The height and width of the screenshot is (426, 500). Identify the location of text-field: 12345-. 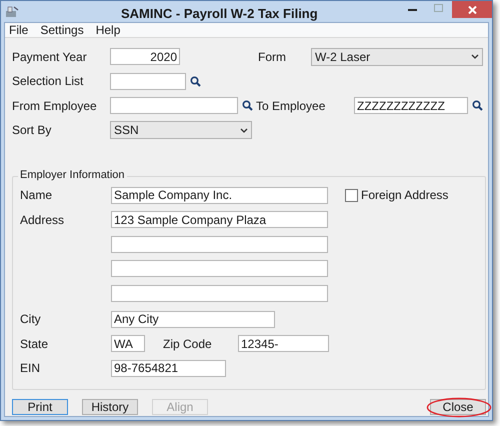
(283, 343).